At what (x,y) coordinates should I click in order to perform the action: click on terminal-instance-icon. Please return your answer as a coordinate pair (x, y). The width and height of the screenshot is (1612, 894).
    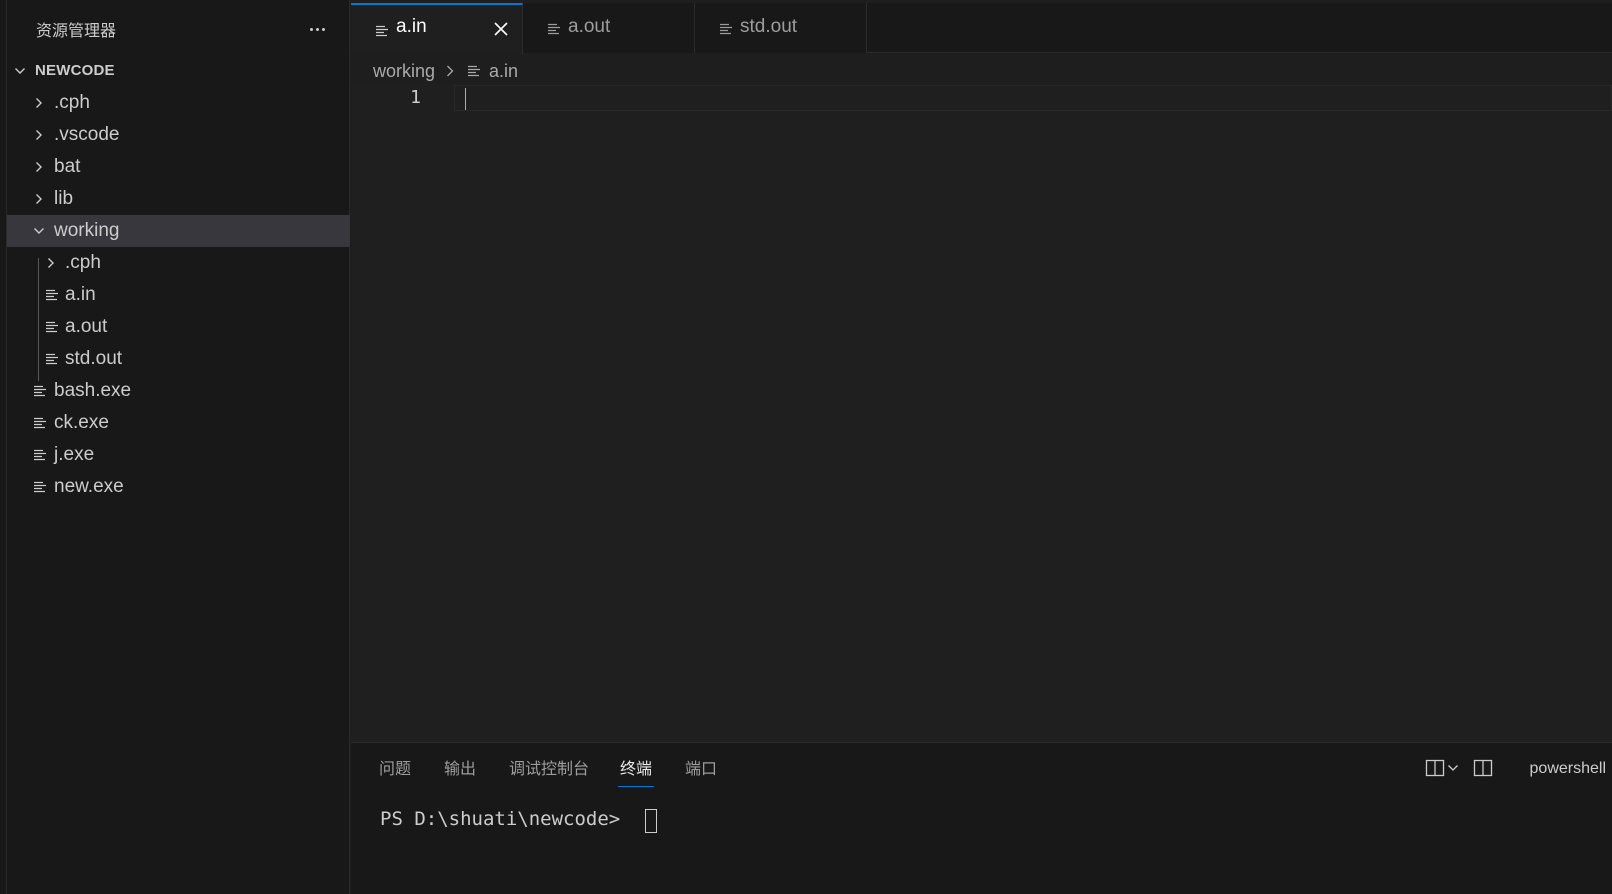
    Looking at the image, I should click on (1483, 768).